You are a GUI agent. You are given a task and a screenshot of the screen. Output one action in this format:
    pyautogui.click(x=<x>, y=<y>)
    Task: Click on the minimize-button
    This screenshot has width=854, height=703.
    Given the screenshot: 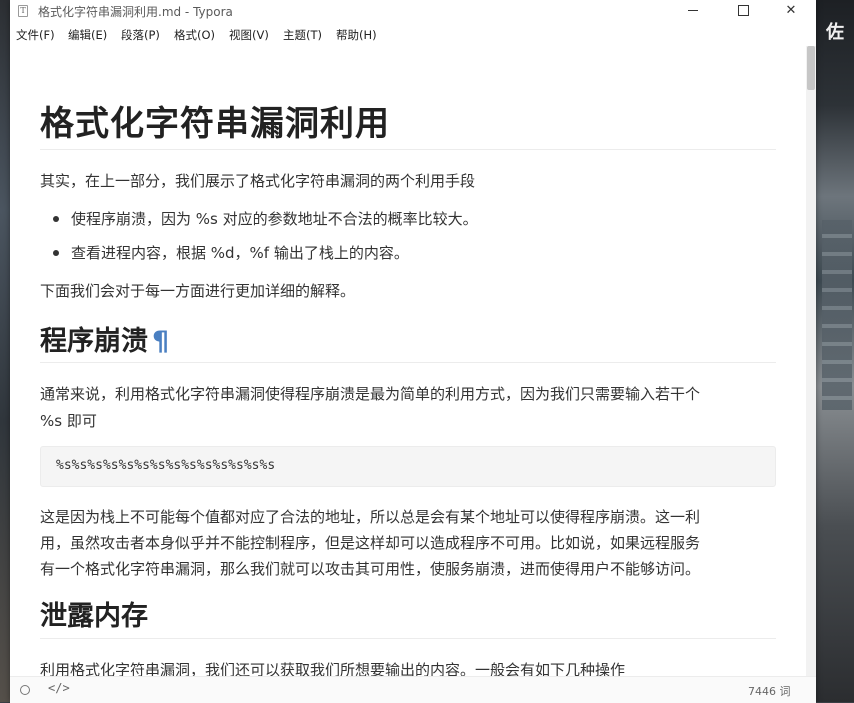 What is the action you would take?
    pyautogui.click(x=693, y=11)
    